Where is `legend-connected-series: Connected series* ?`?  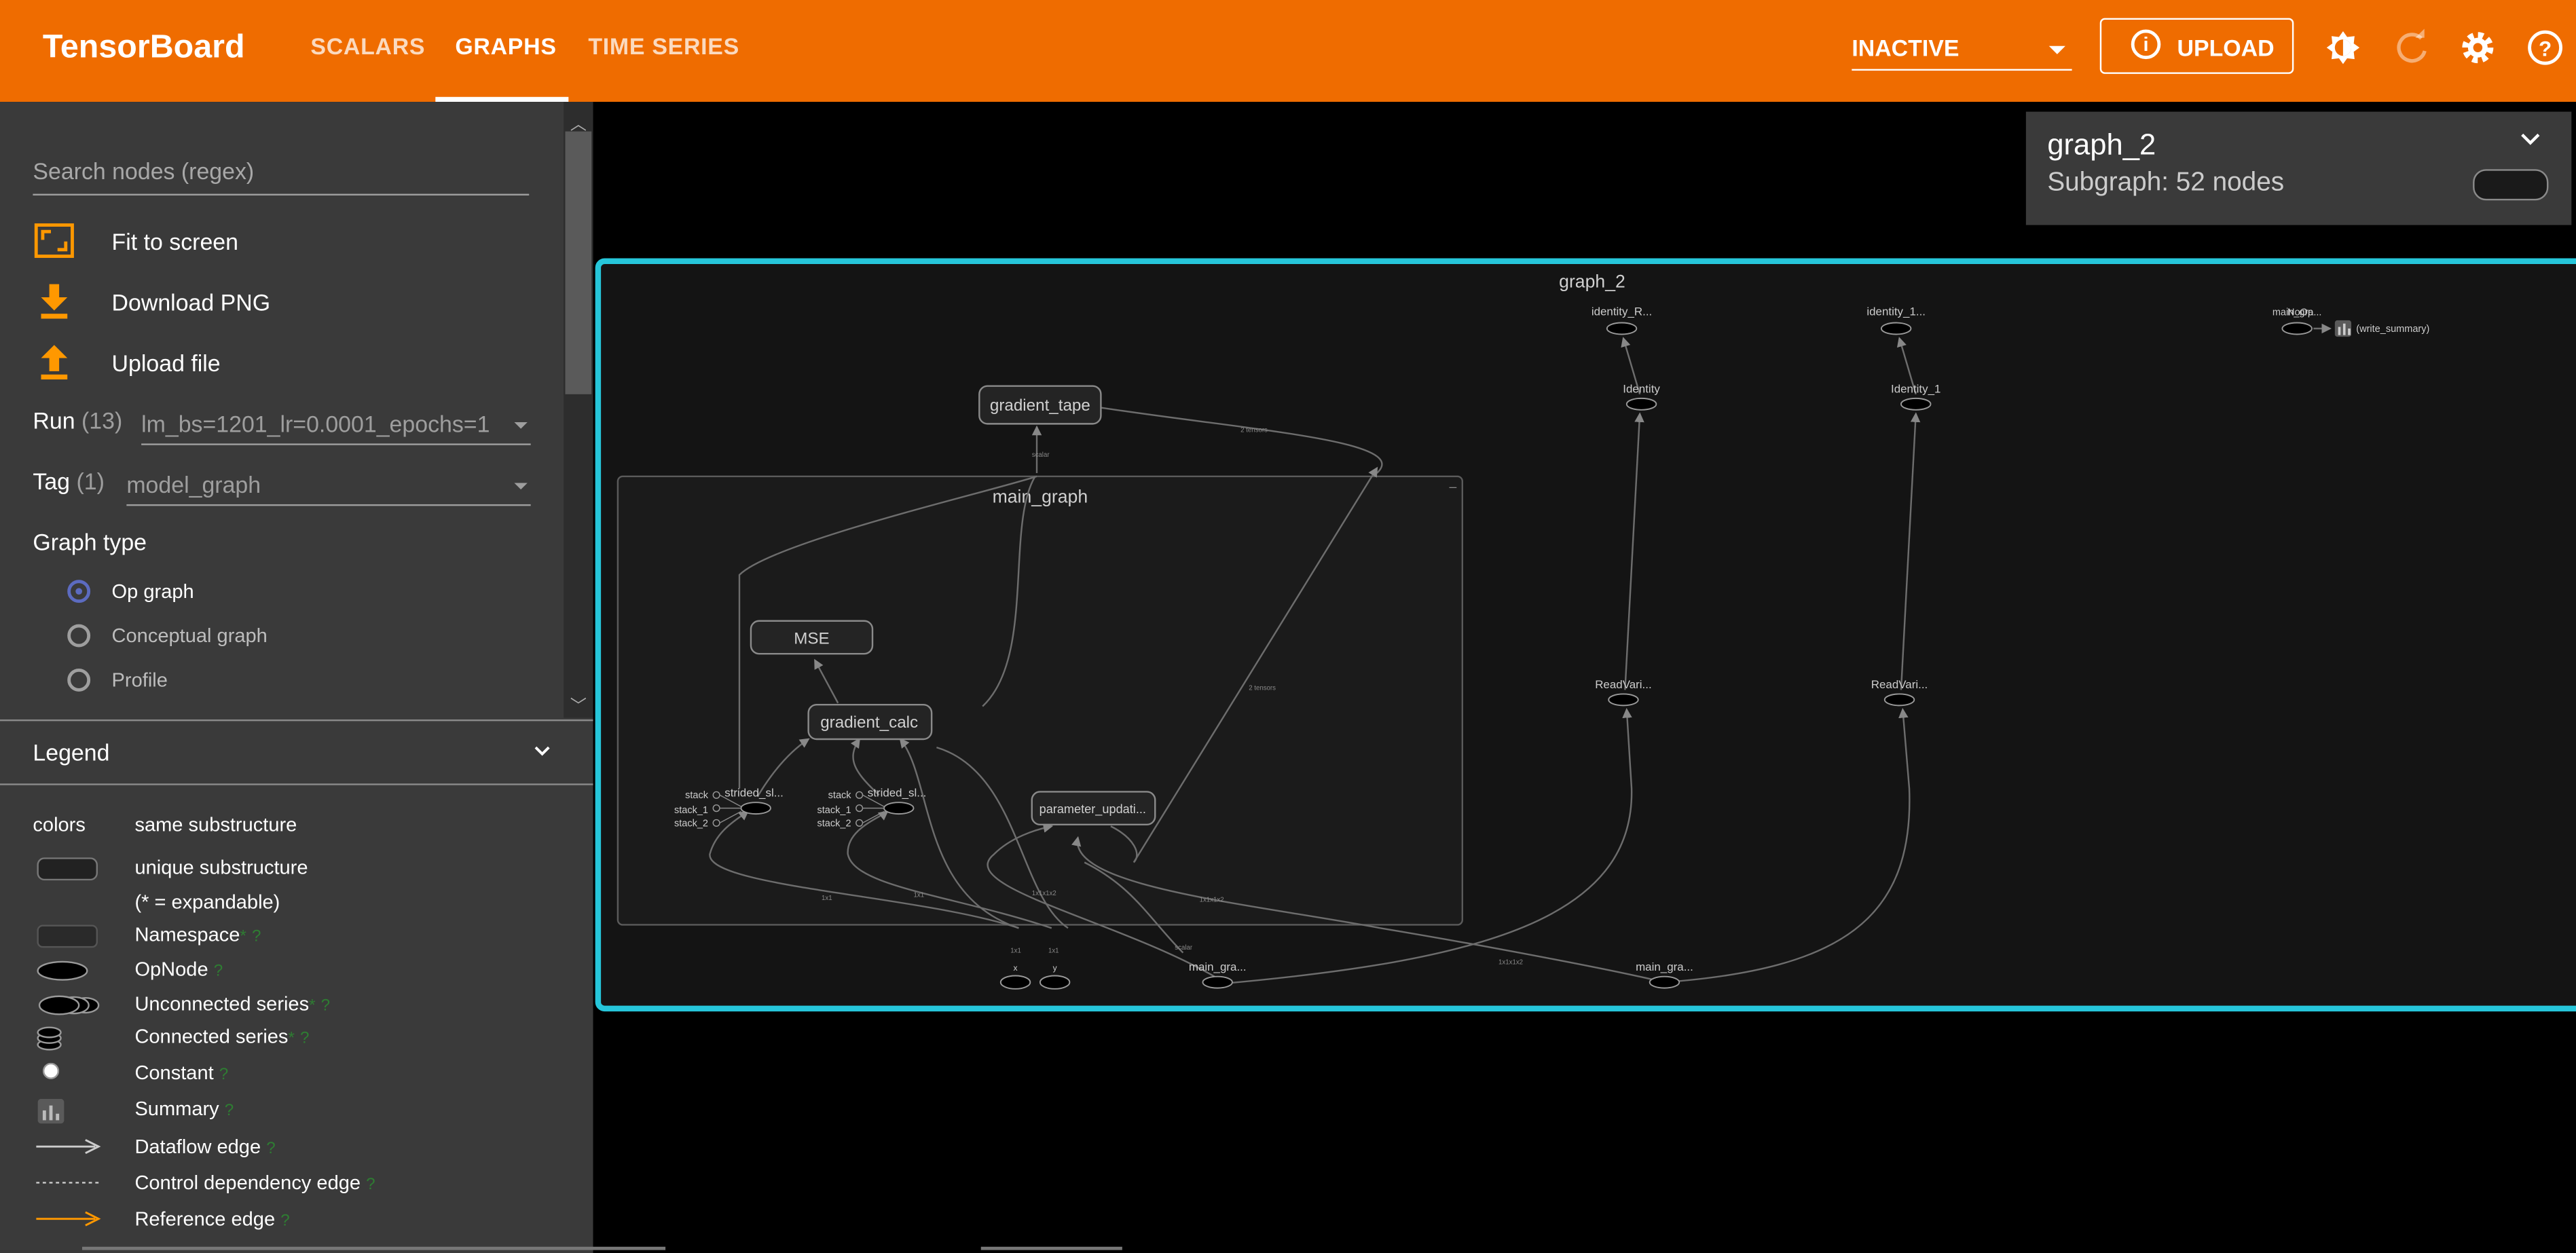
legend-connected-series: Connected series* ? is located at coordinates (296, 1038).